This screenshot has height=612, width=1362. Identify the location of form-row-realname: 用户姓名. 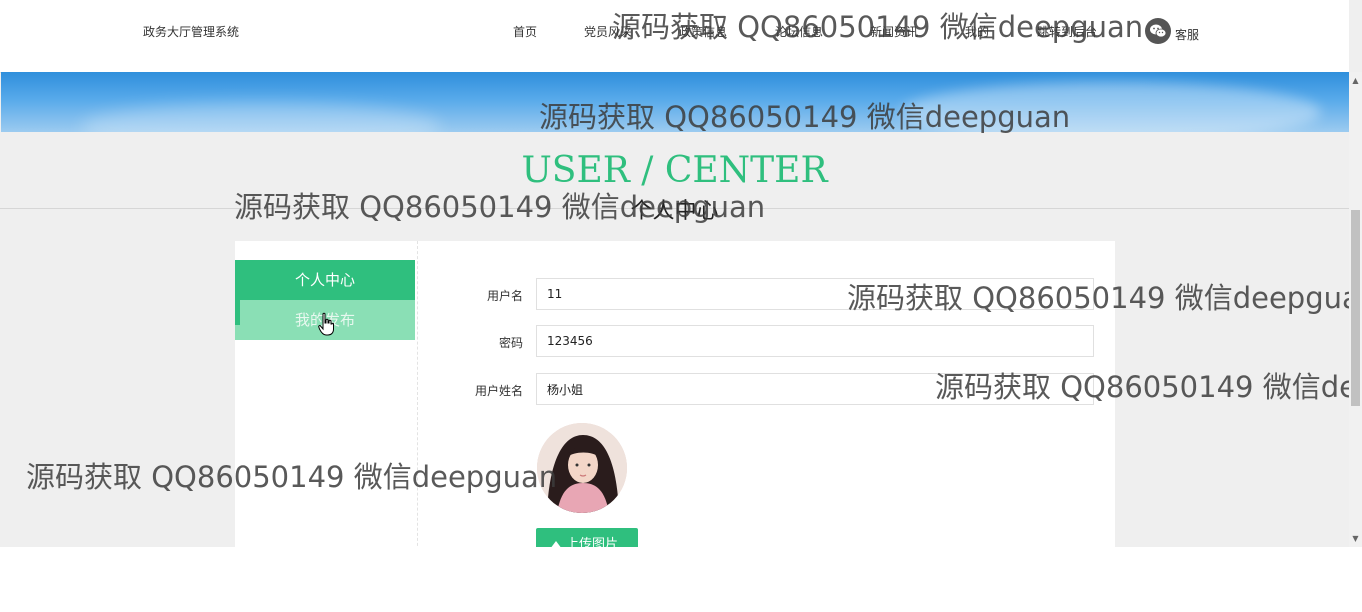
(675, 390).